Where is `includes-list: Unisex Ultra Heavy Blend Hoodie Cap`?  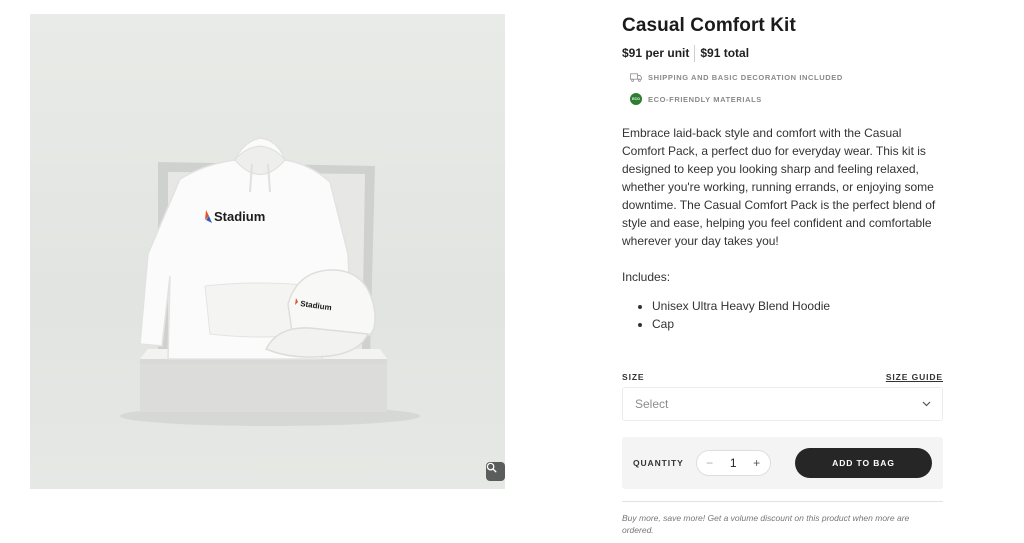 includes-list: Unisex Ultra Heavy Blend Hoodie Cap is located at coordinates (782, 315).